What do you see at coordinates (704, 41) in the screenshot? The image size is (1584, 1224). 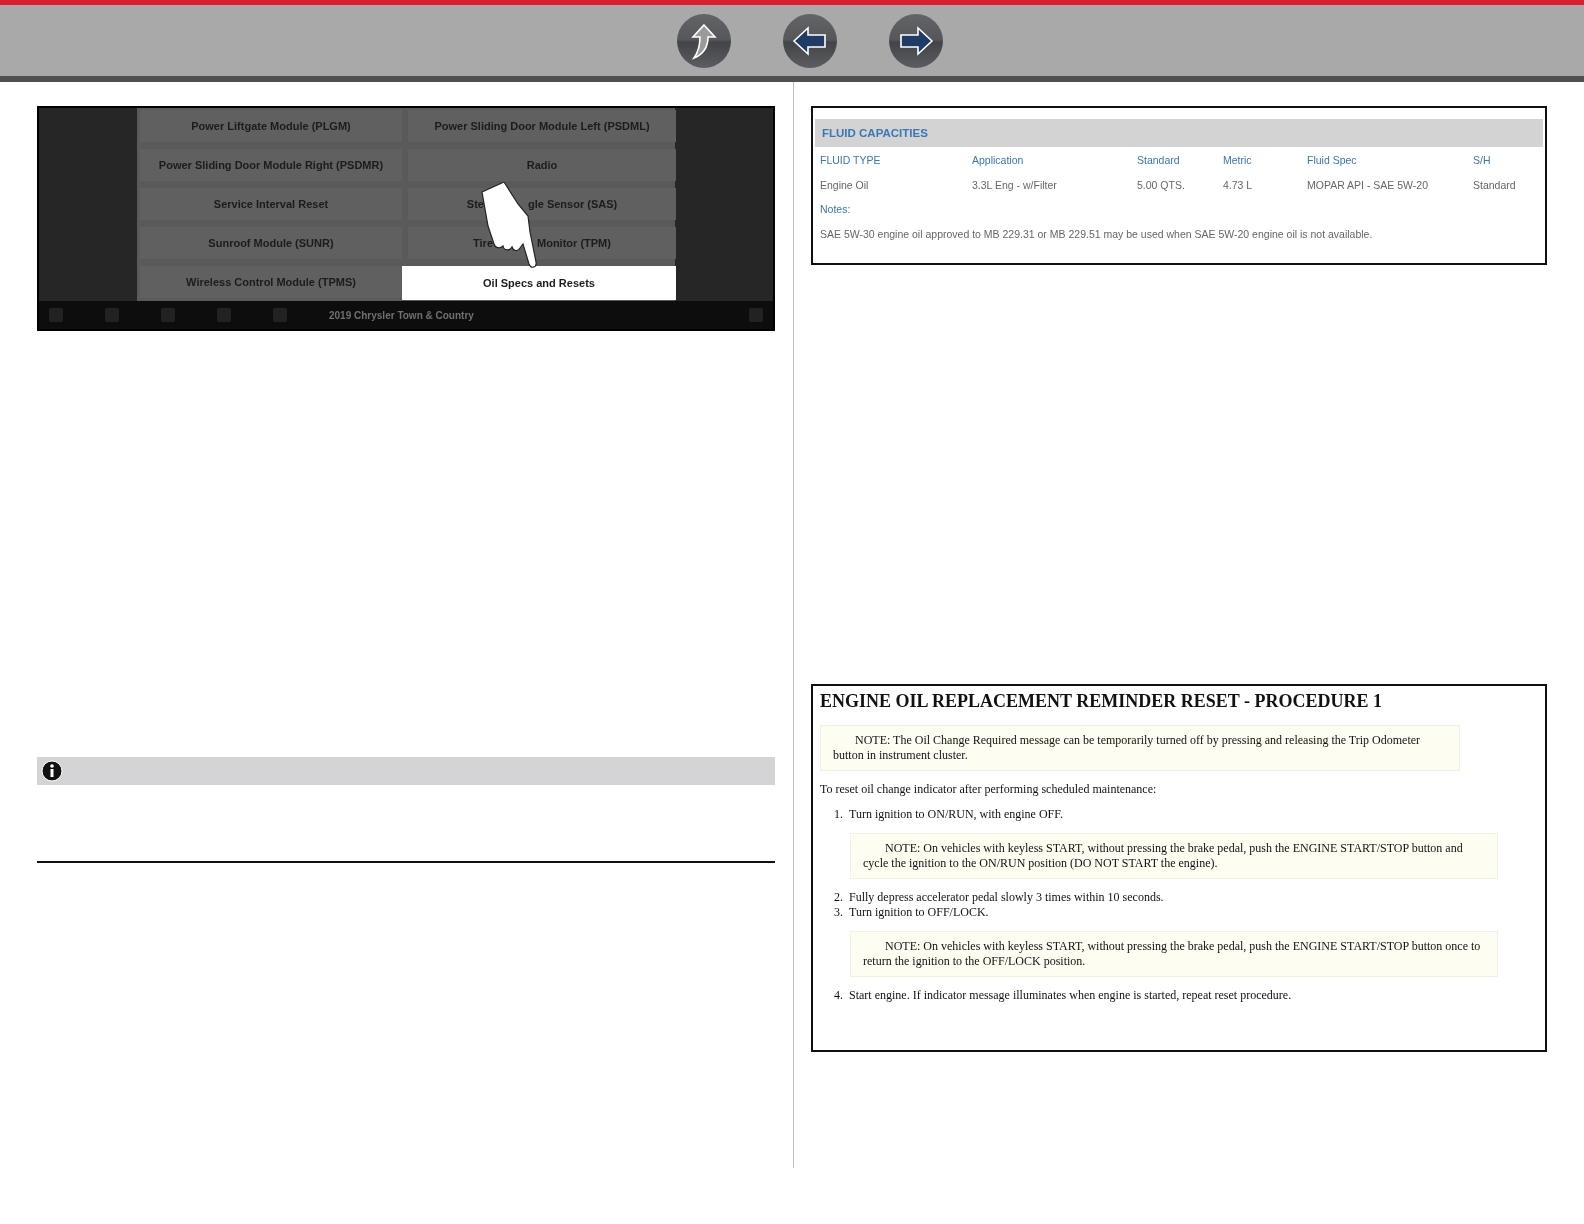 I see `up-button` at bounding box center [704, 41].